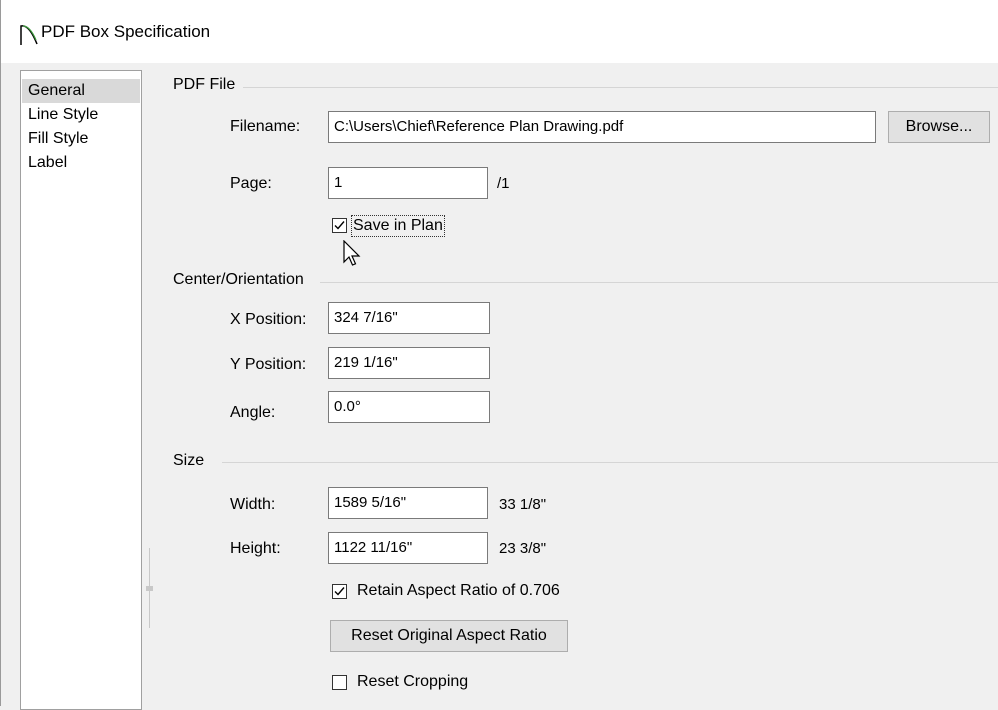  Describe the element at coordinates (659, 282) in the screenshot. I see `center-group-line` at that location.